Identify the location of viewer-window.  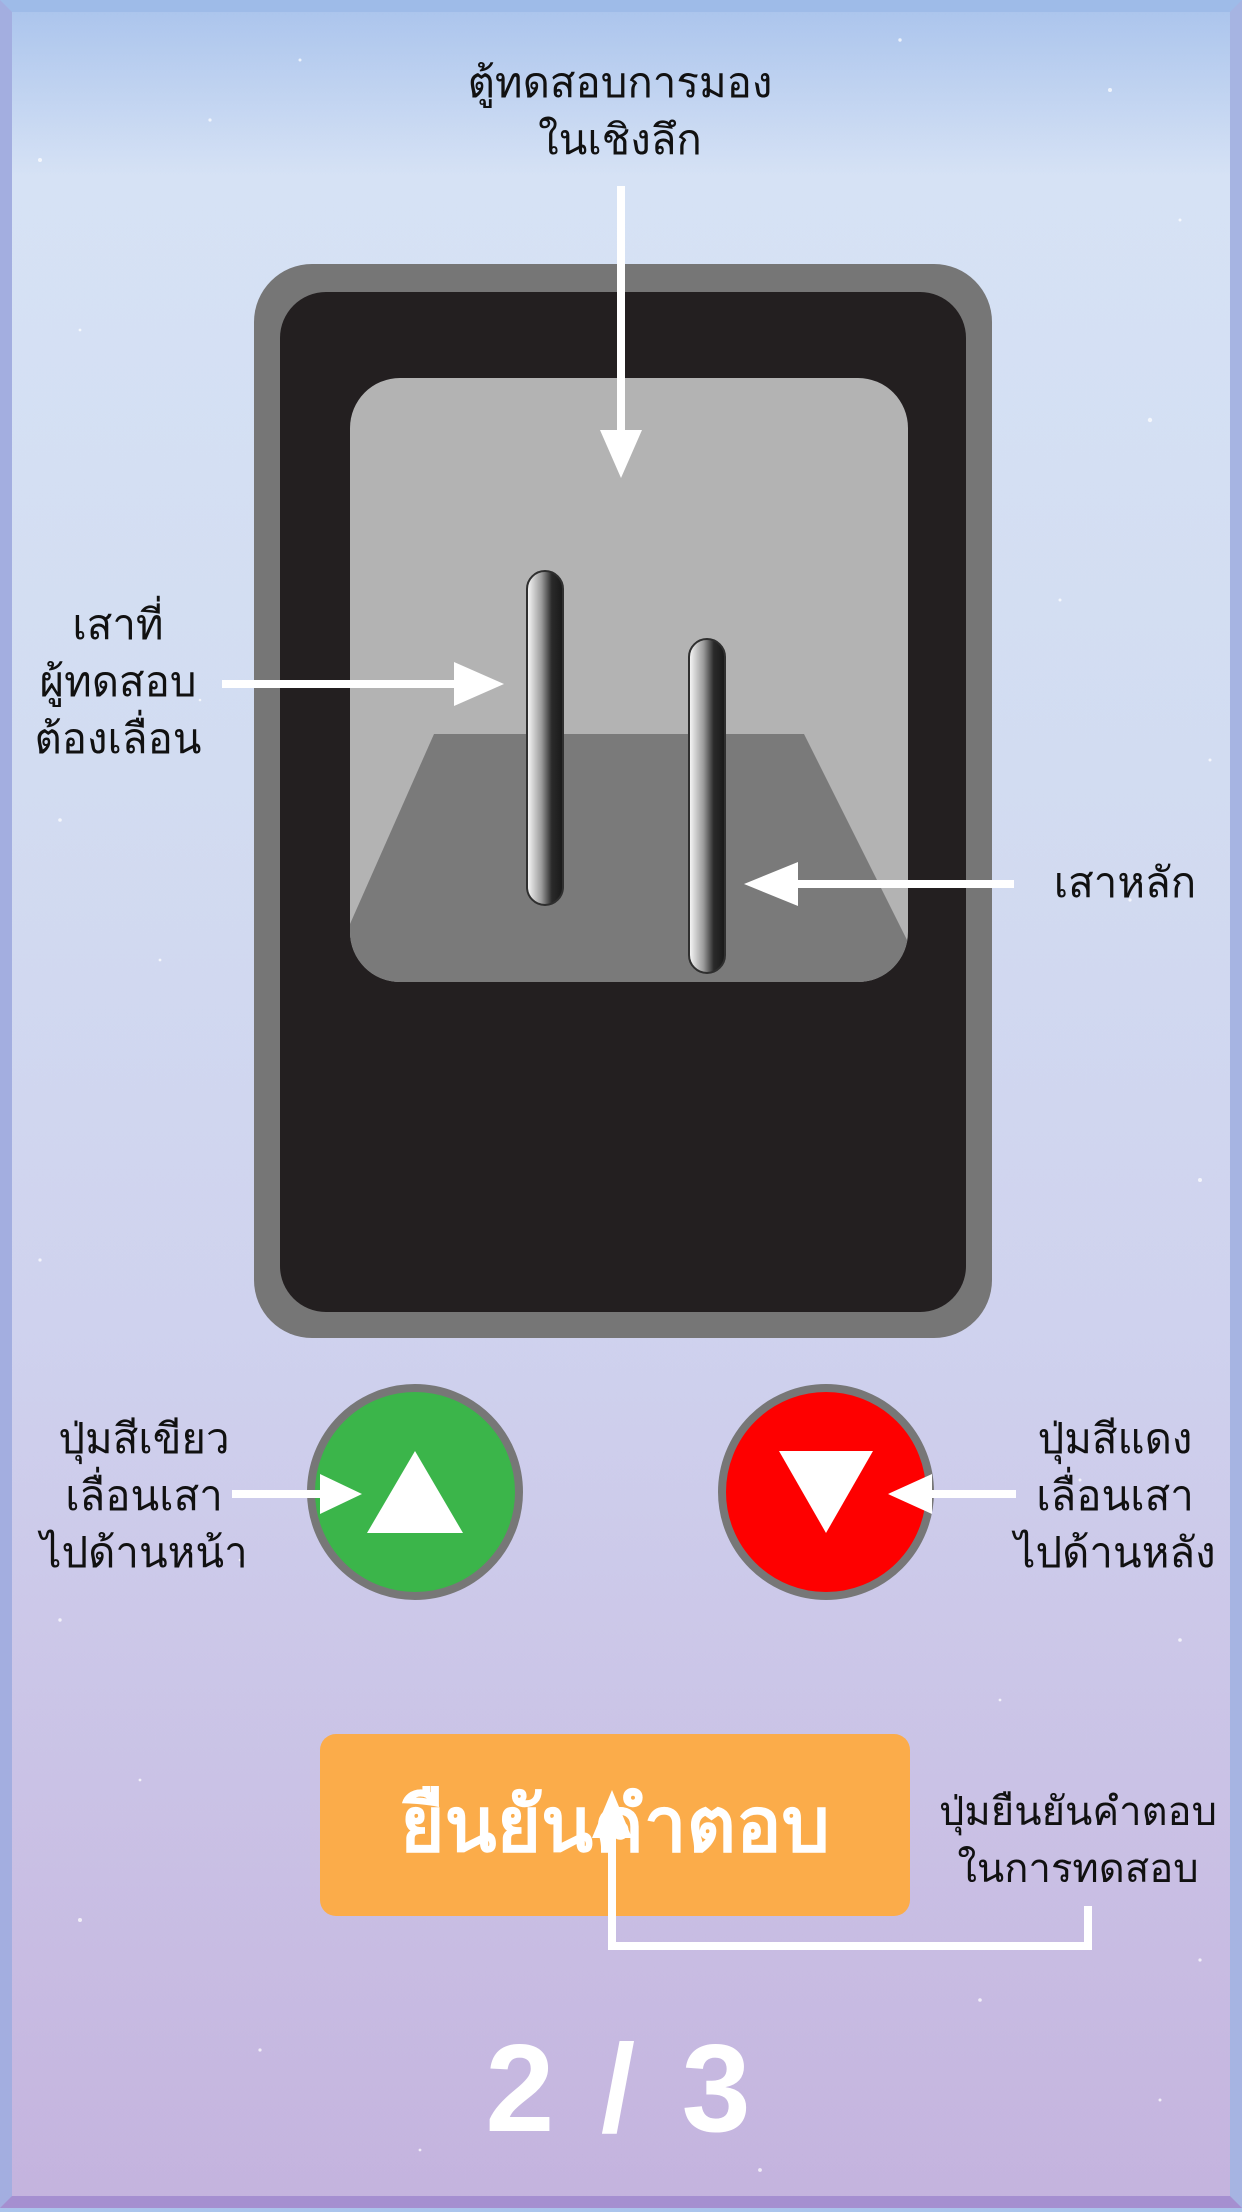
(629, 680).